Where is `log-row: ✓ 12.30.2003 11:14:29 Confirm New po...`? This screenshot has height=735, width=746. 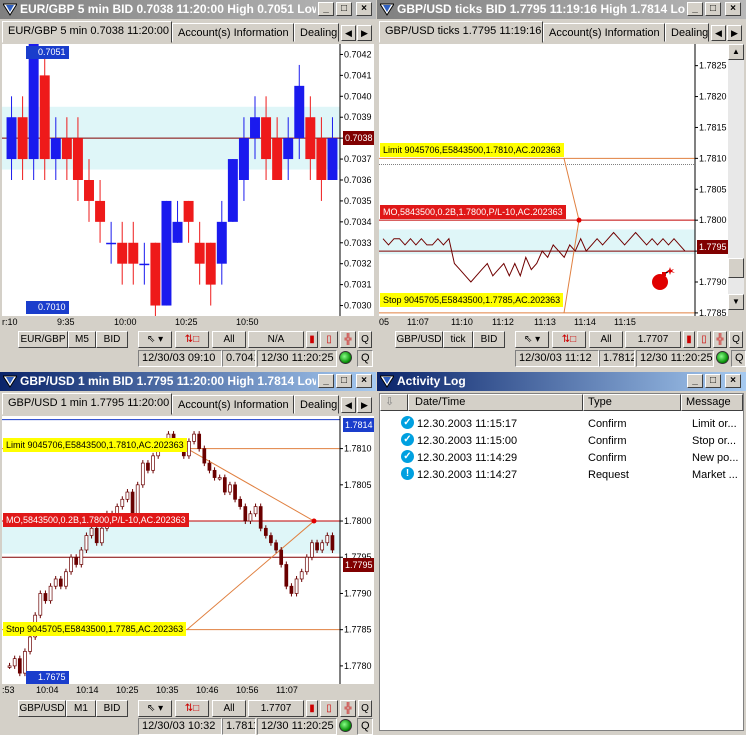
log-row: ✓ 12.30.2003 11:14:29 Confirm New po... is located at coordinates (561, 458).